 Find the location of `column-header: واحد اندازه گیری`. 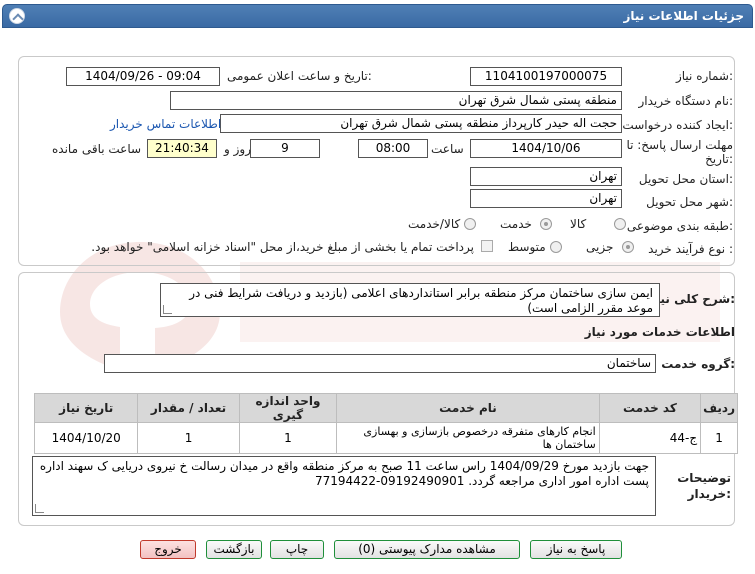

column-header: واحد اندازه گیری is located at coordinates (288, 408).